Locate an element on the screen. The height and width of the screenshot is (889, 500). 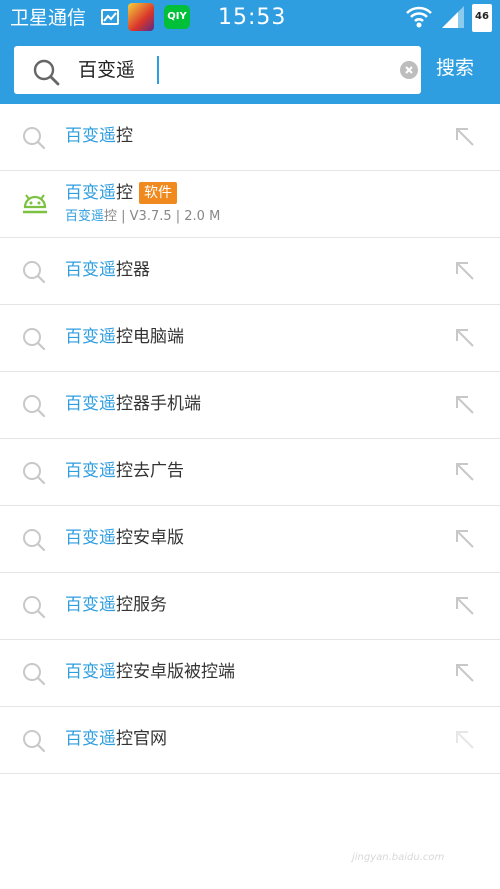
signal-icon is located at coordinates (453, 20).